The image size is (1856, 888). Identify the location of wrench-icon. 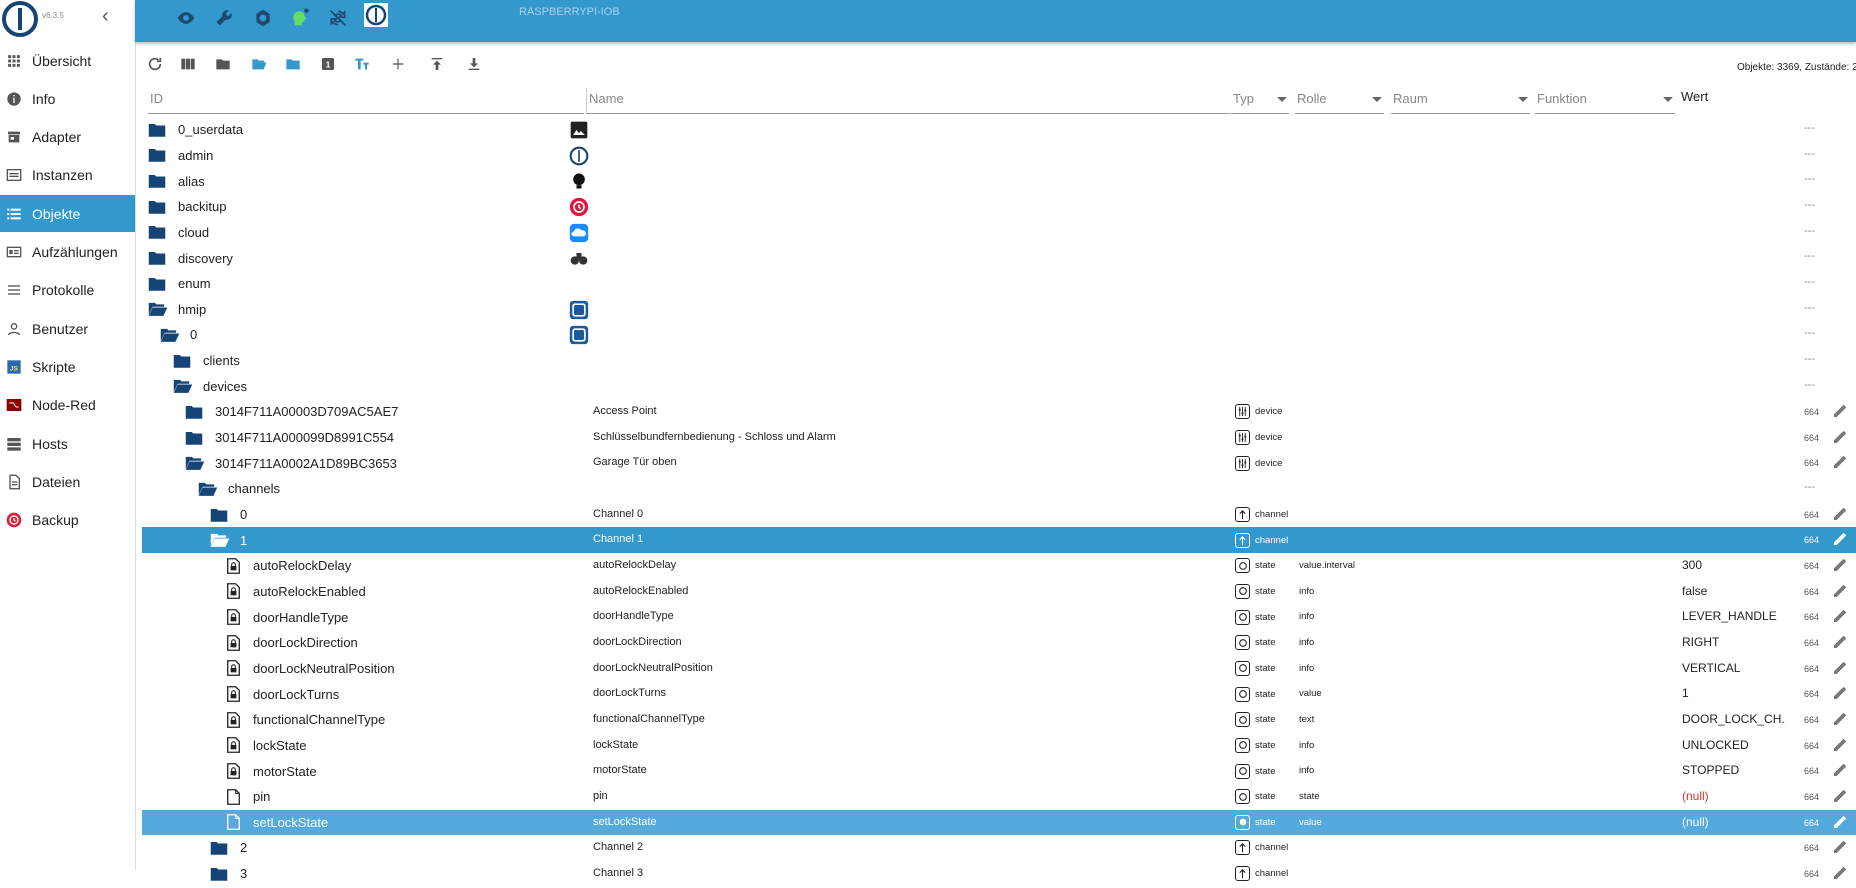
(224, 18).